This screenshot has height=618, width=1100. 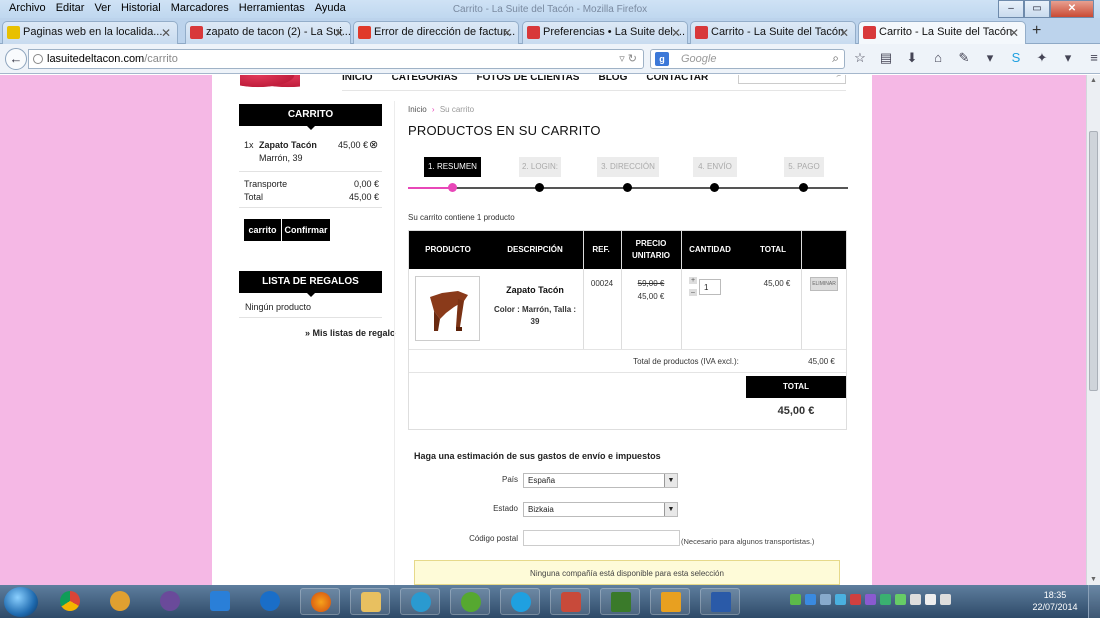 What do you see at coordinates (628, 167) in the screenshot?
I see `step-address: 3. DIRECCIÓN` at bounding box center [628, 167].